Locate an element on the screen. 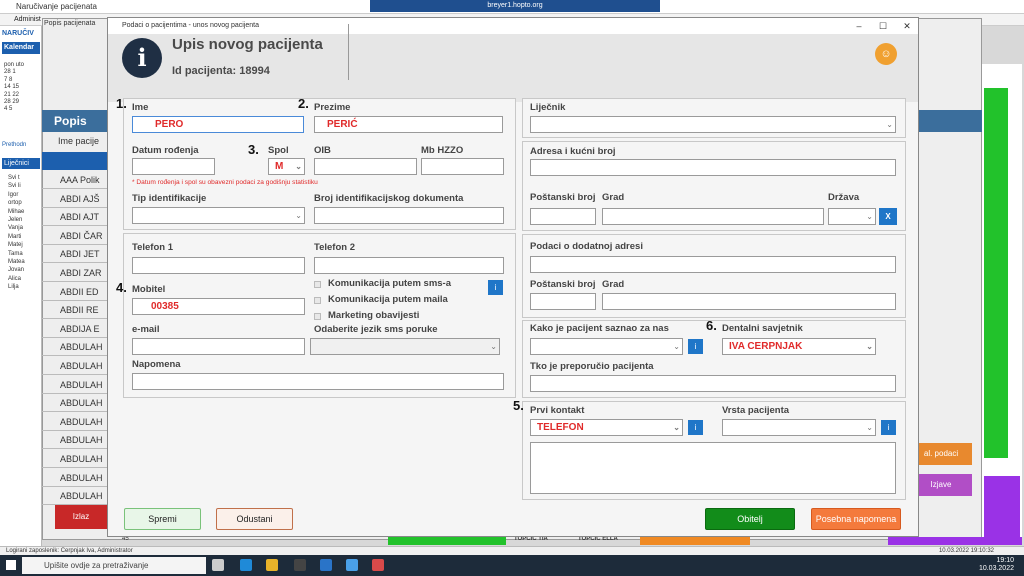 The height and width of the screenshot is (576, 1024). contact-notes-textarea is located at coordinates (713, 468).